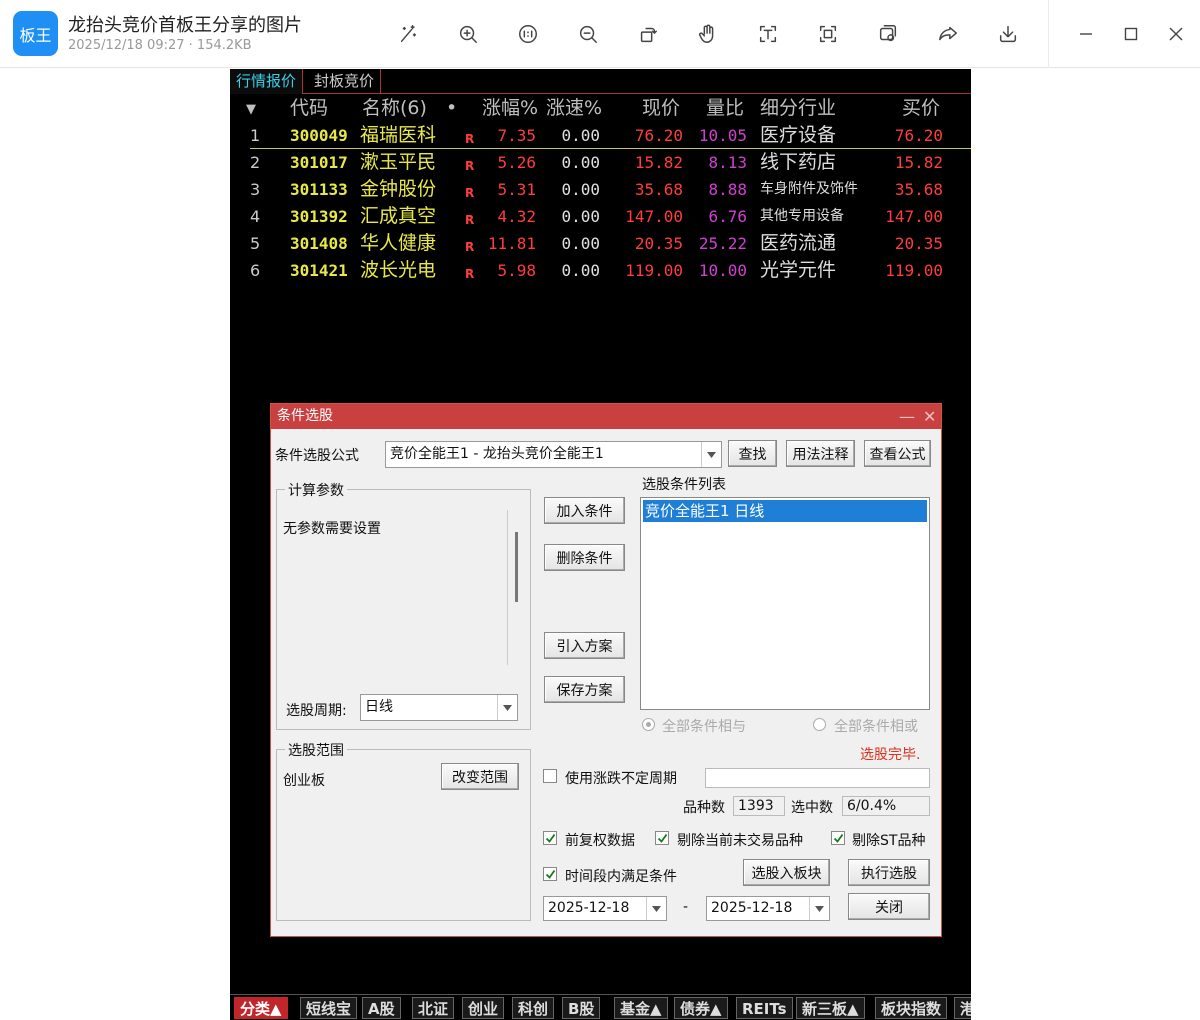 The width and height of the screenshot is (1200, 1020). I want to click on category-tab: B股, so click(581, 1008).